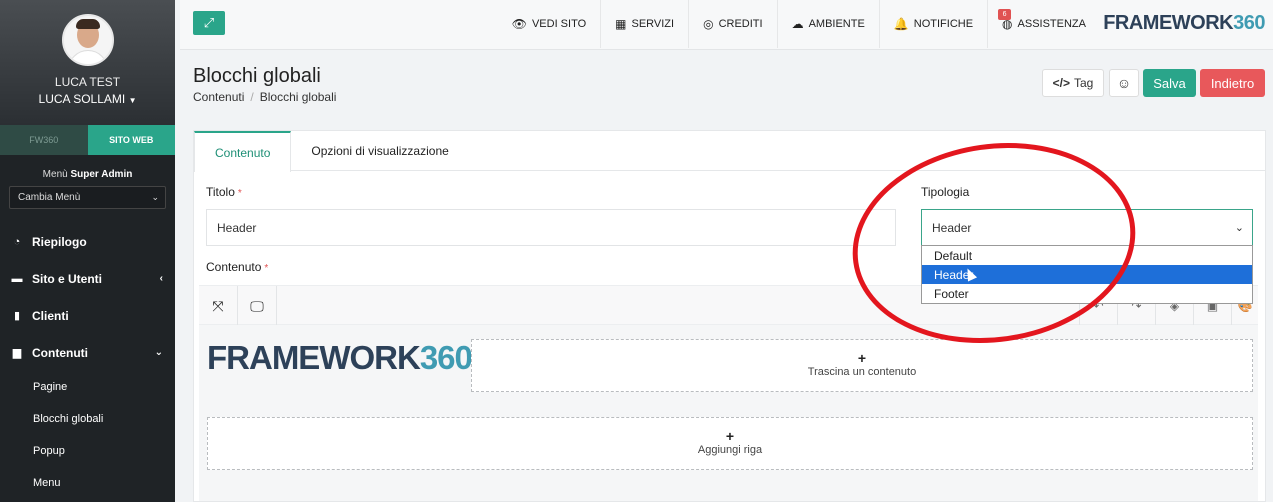  What do you see at coordinates (87, 197) in the screenshot?
I see `change-menu-select: Cambia Menù ⌄` at bounding box center [87, 197].